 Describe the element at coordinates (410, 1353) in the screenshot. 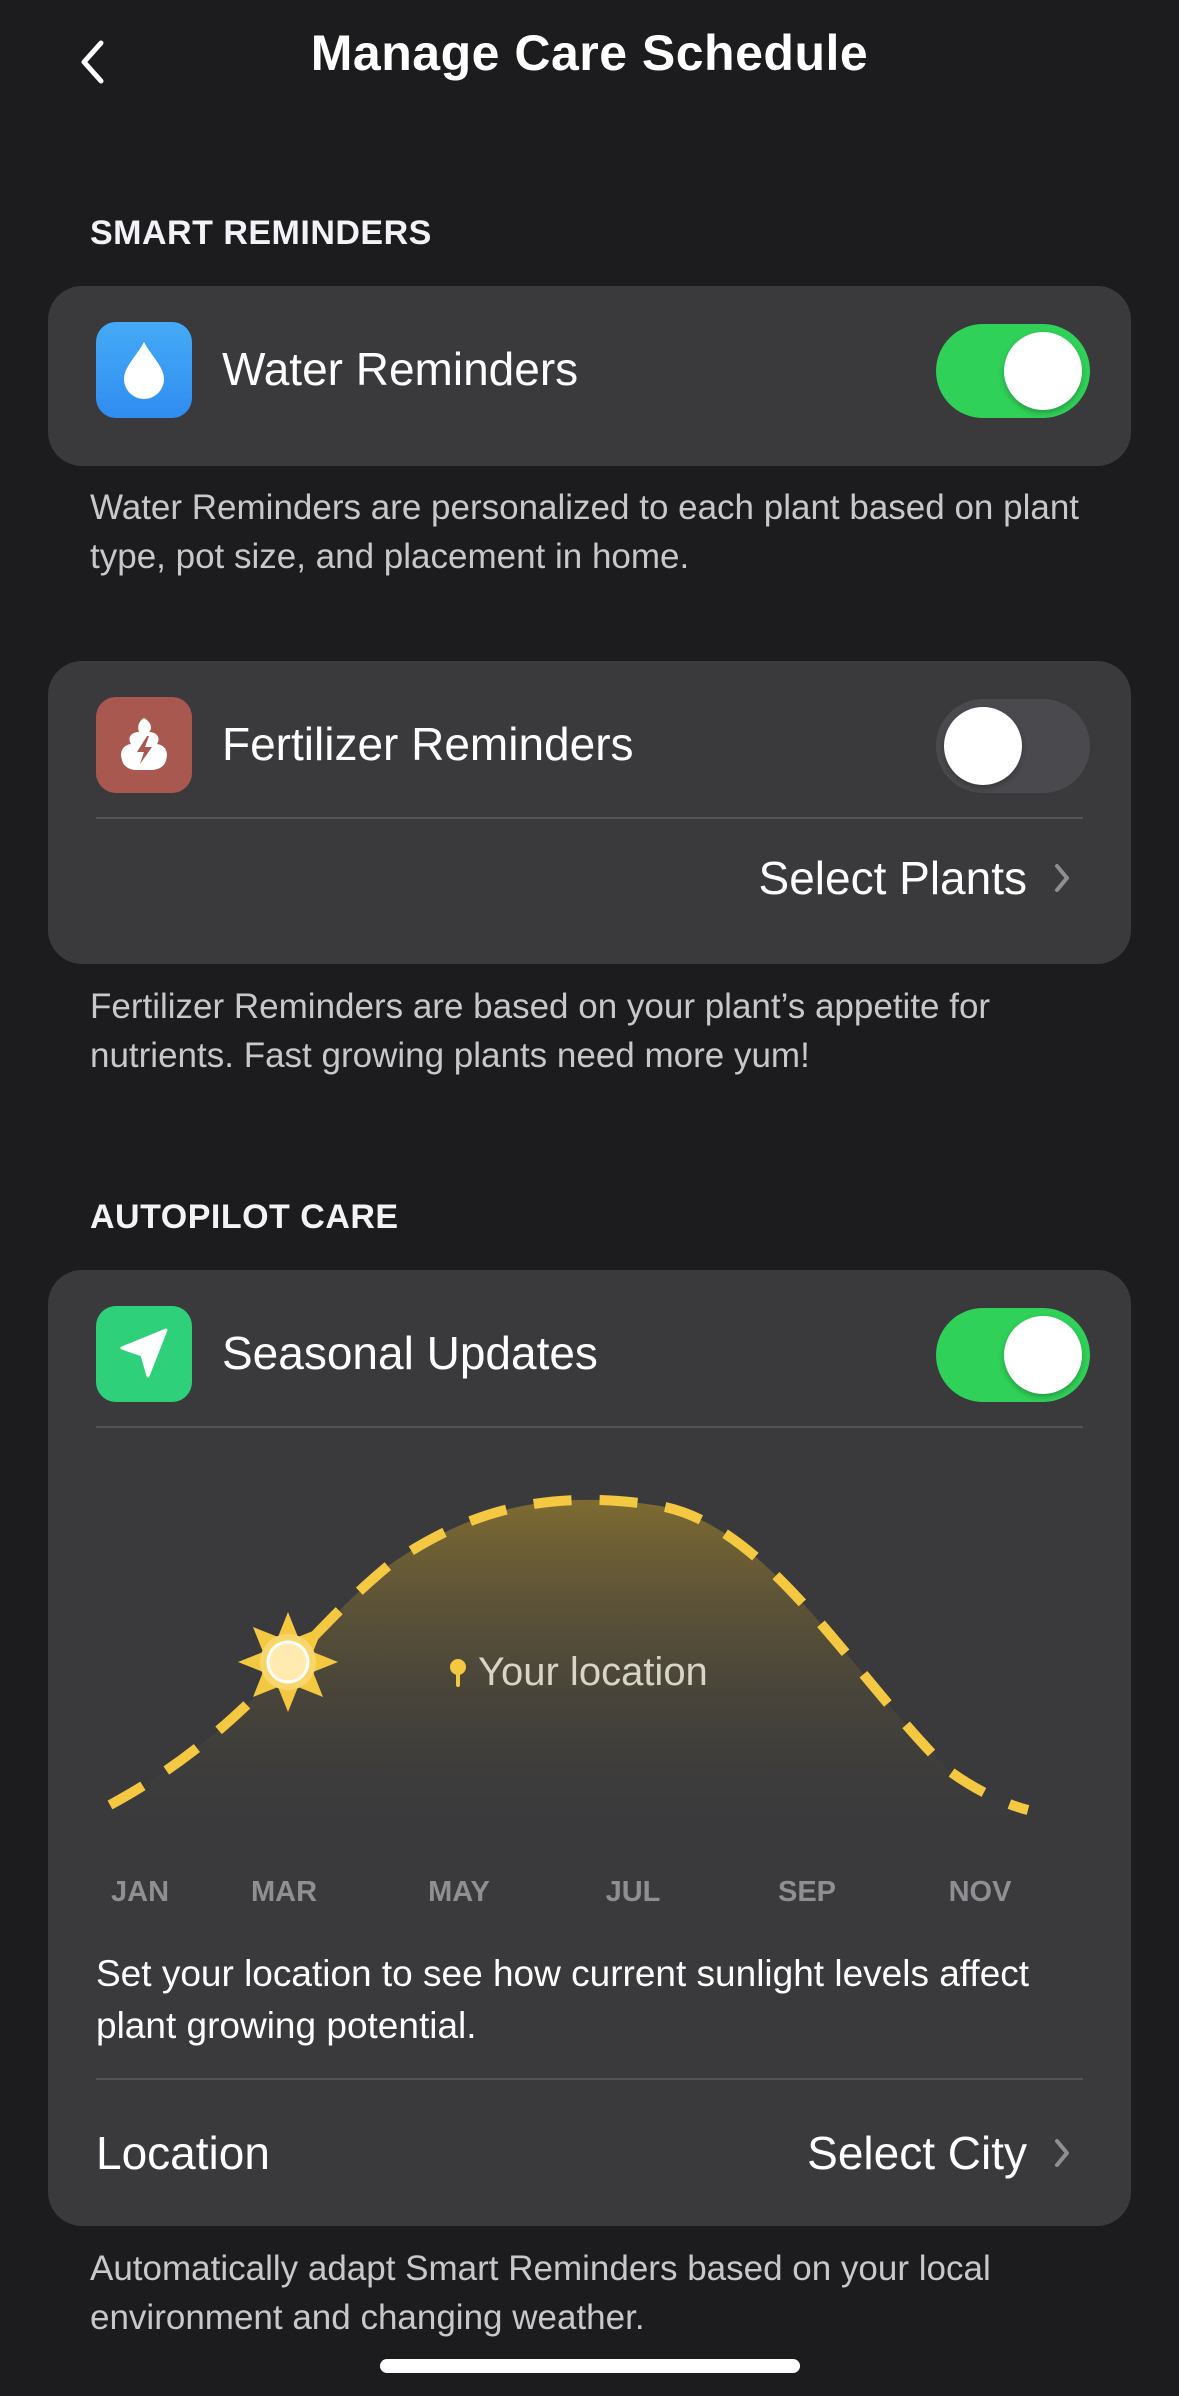

I see `seasonal-updates-label: Seasonal Updates` at that location.